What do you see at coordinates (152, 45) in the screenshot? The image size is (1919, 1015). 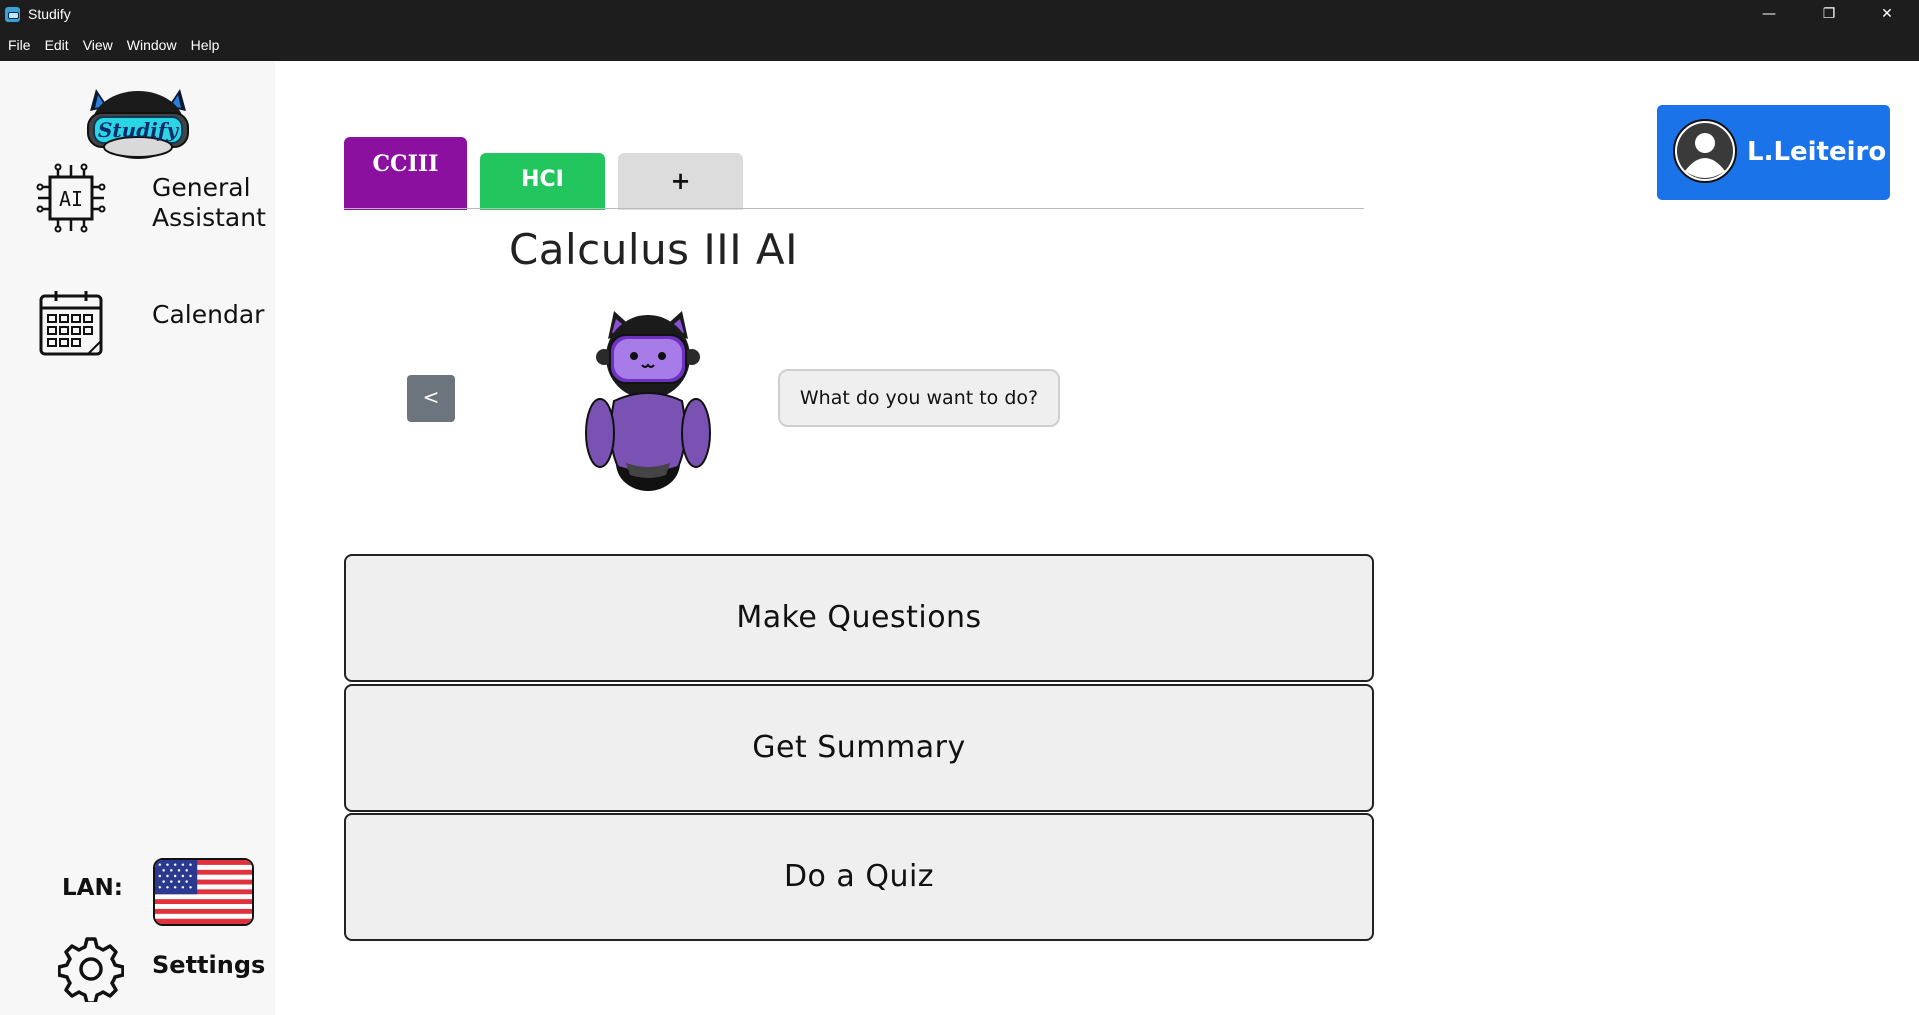 I see `menu-window: Window` at bounding box center [152, 45].